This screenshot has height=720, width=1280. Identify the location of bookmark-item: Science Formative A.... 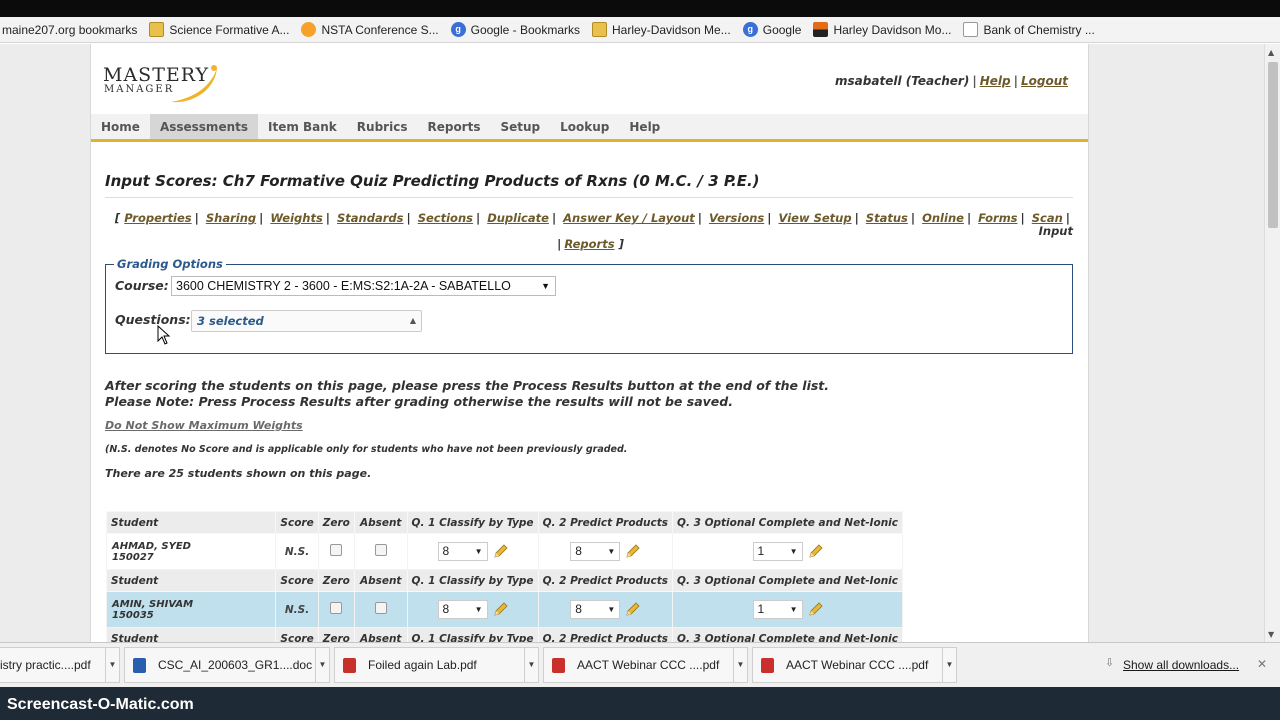
(219, 29).